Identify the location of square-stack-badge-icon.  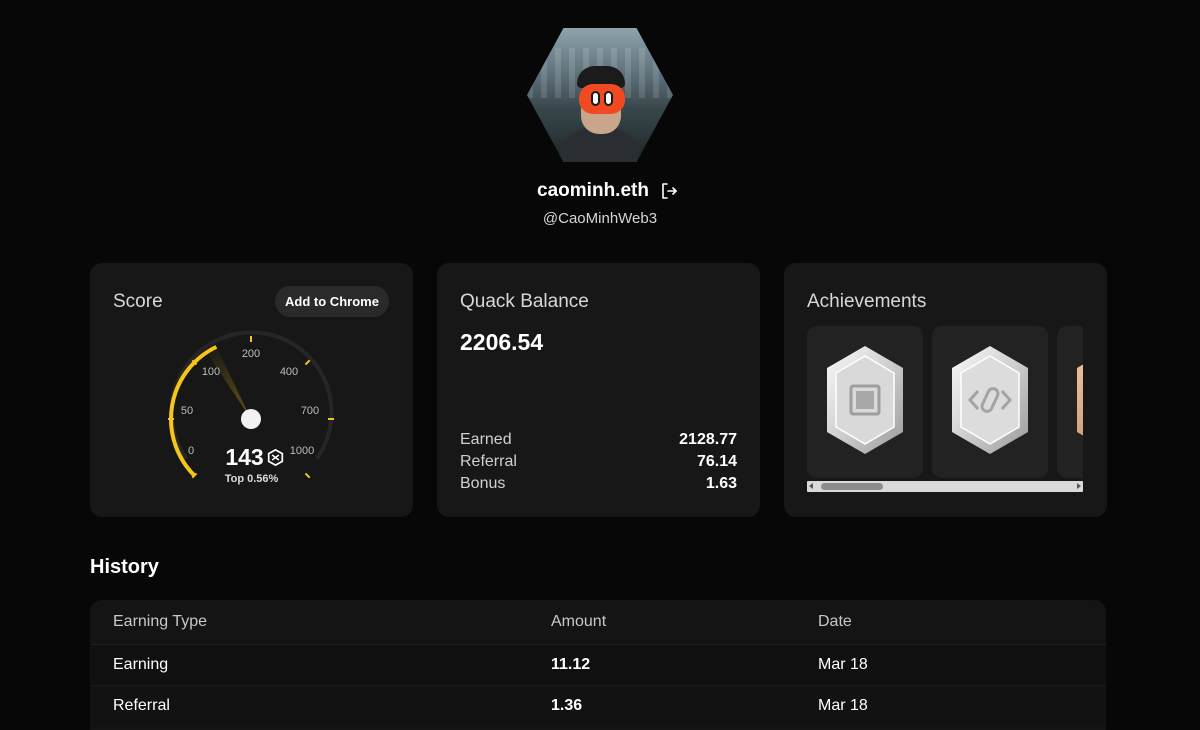
(865, 400).